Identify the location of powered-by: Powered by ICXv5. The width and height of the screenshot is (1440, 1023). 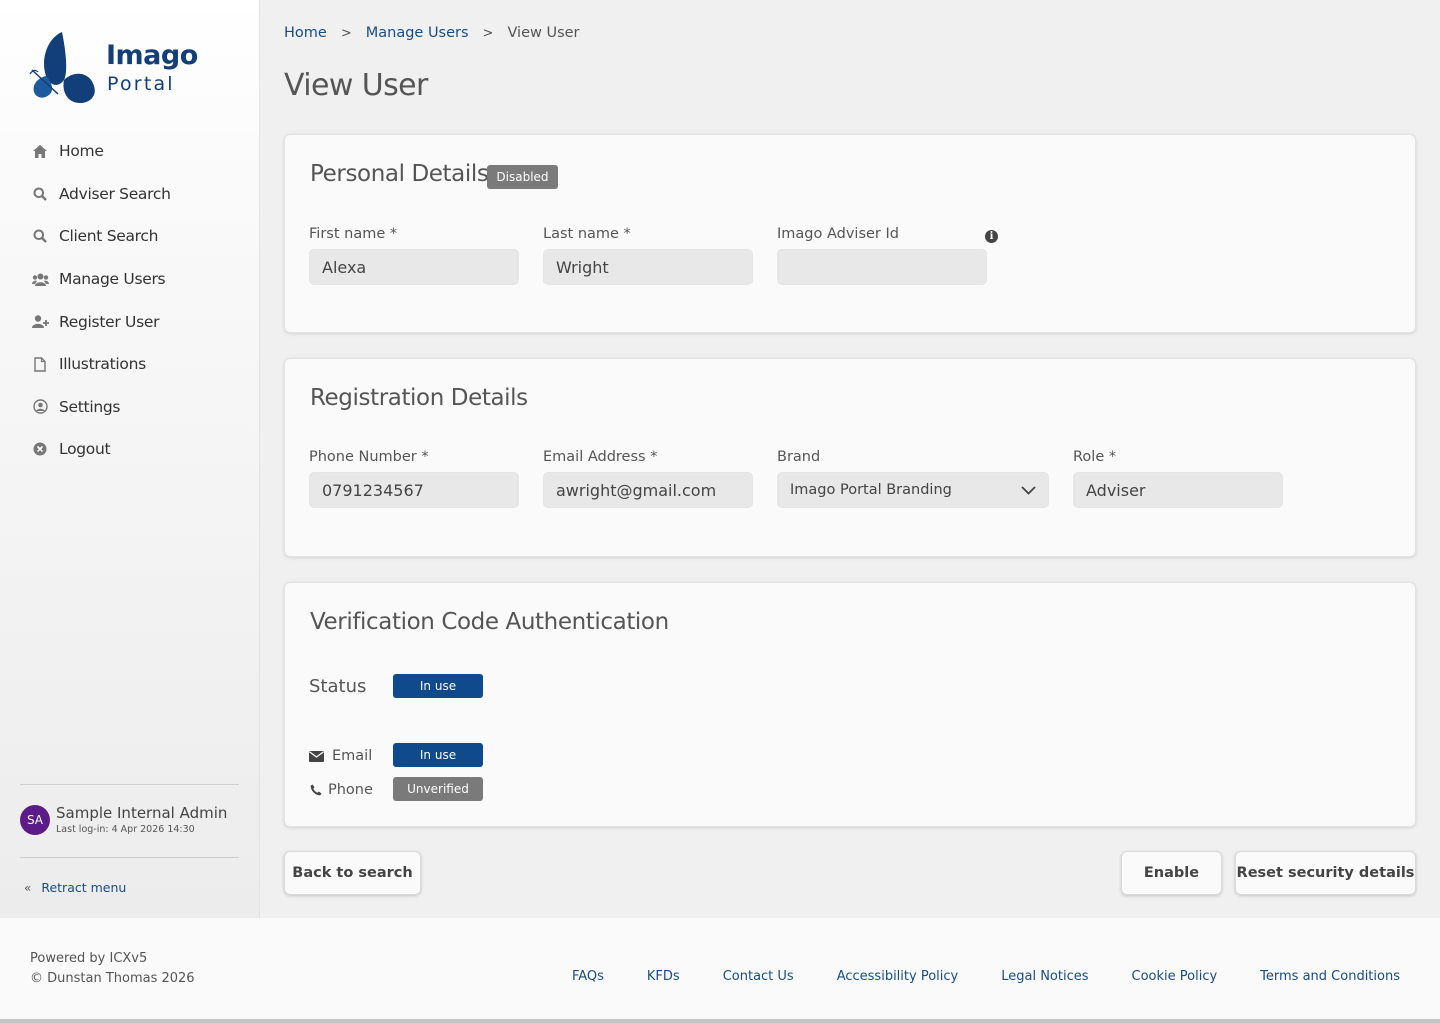
(89, 958).